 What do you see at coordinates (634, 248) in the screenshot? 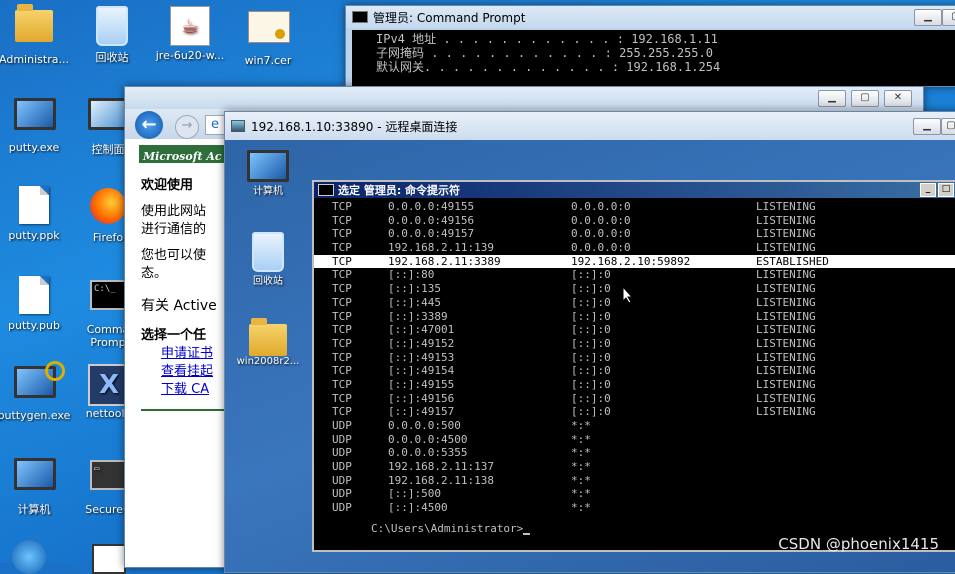
I see `netstat-row: TCP 192.168.2.11:139 0.0.0.0:0 LISTENING` at bounding box center [634, 248].